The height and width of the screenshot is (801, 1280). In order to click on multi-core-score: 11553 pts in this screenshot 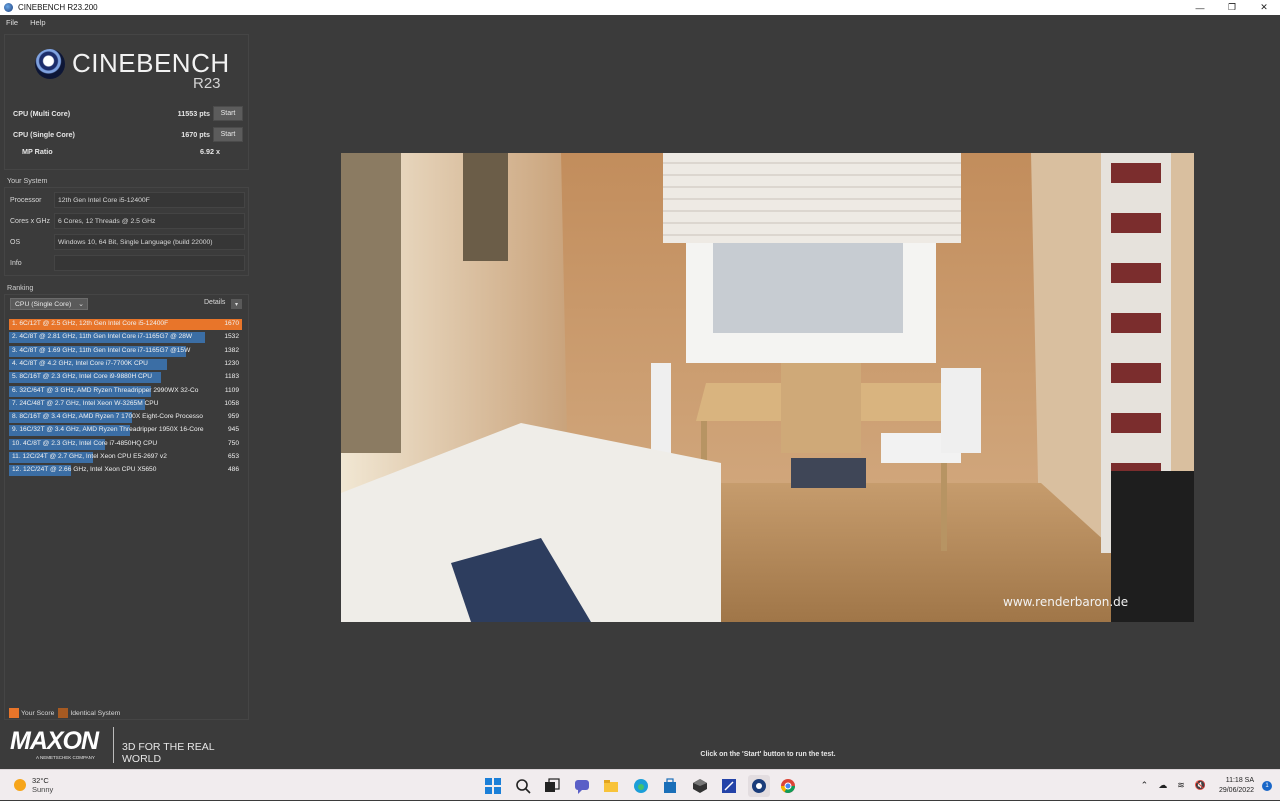, I will do `click(193, 113)`.